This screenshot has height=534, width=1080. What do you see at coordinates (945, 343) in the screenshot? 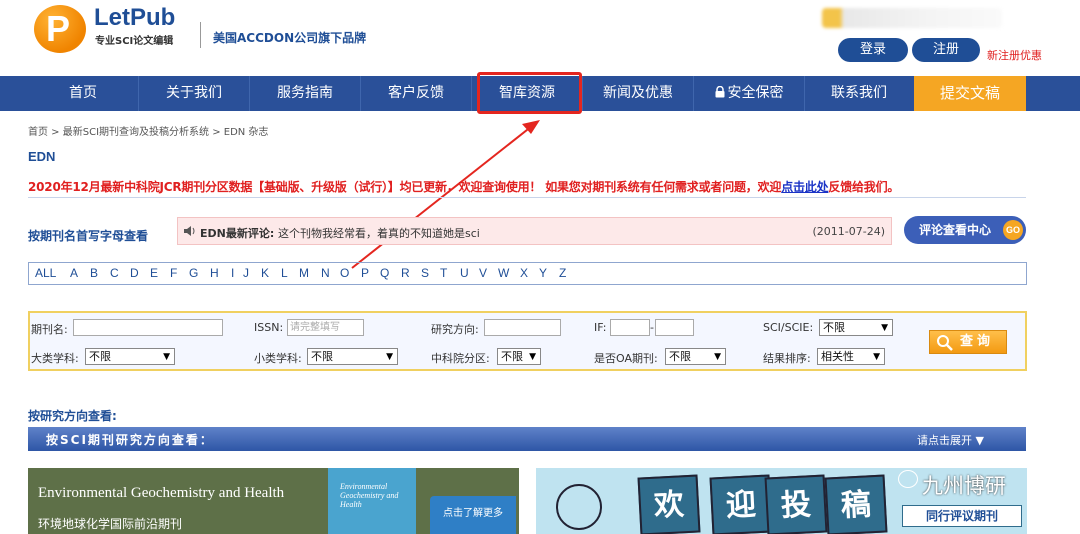
I see `search-icon` at bounding box center [945, 343].